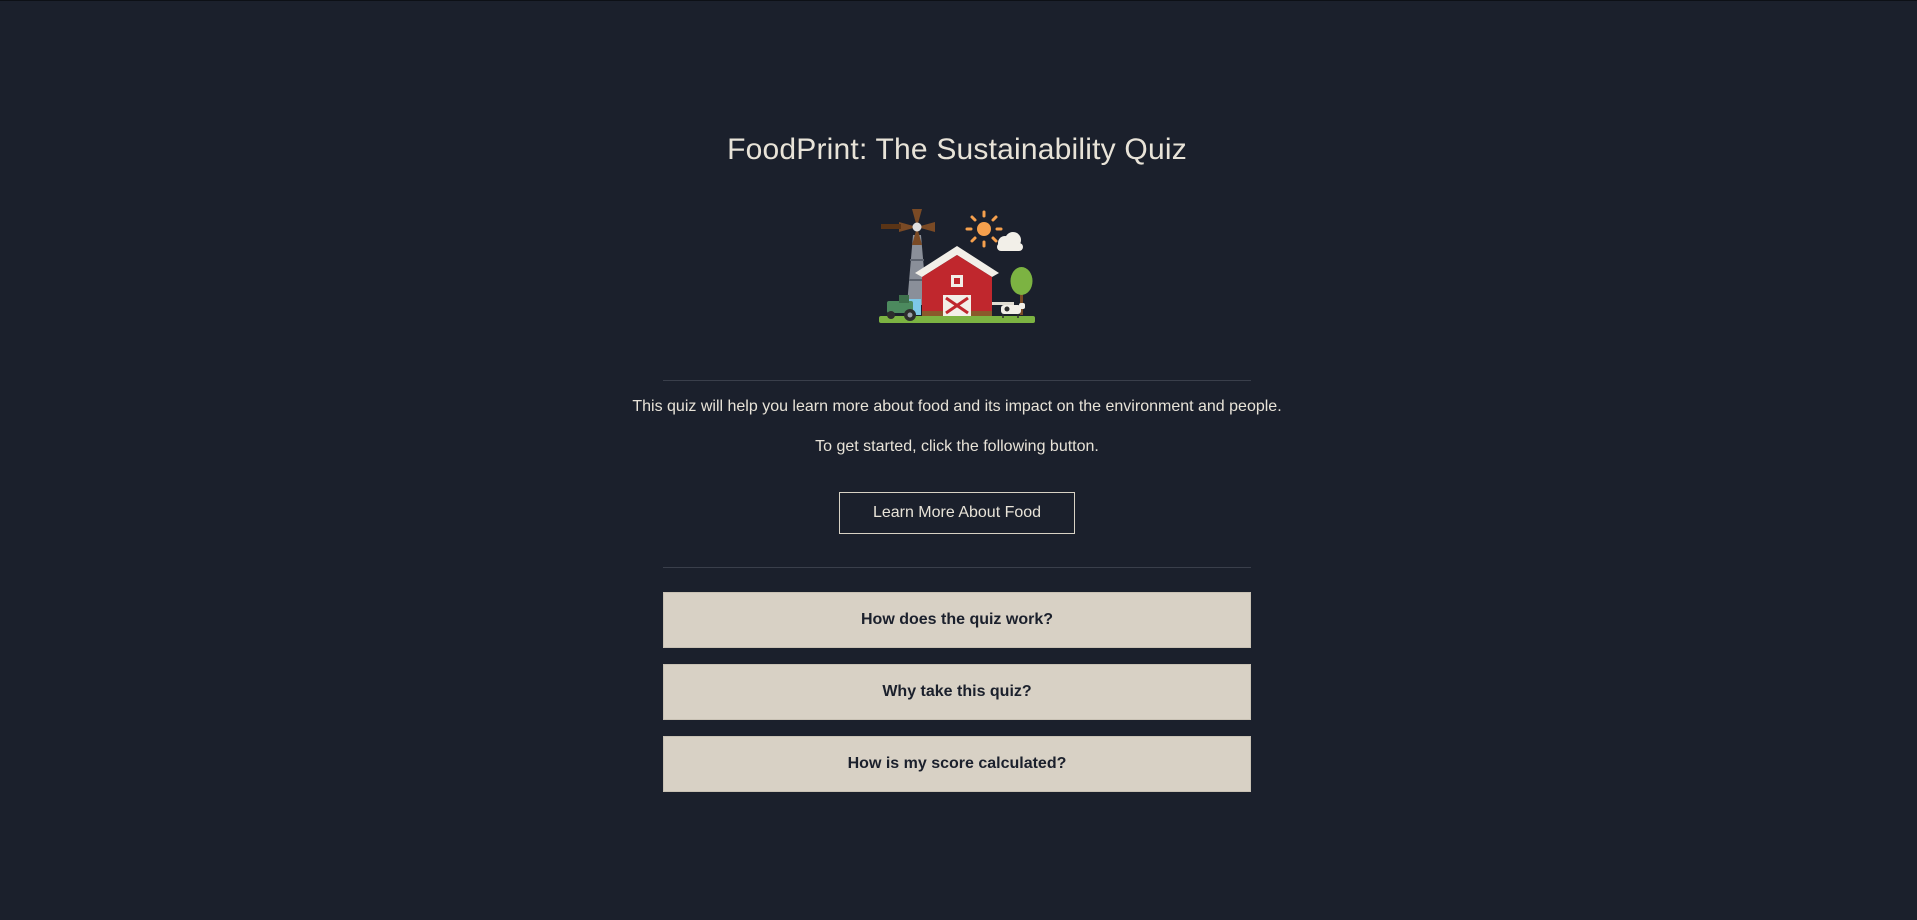 Image resolution: width=1917 pixels, height=920 pixels. I want to click on page-title: FoodPrint: The Sustainability Quiz, so click(957, 149).